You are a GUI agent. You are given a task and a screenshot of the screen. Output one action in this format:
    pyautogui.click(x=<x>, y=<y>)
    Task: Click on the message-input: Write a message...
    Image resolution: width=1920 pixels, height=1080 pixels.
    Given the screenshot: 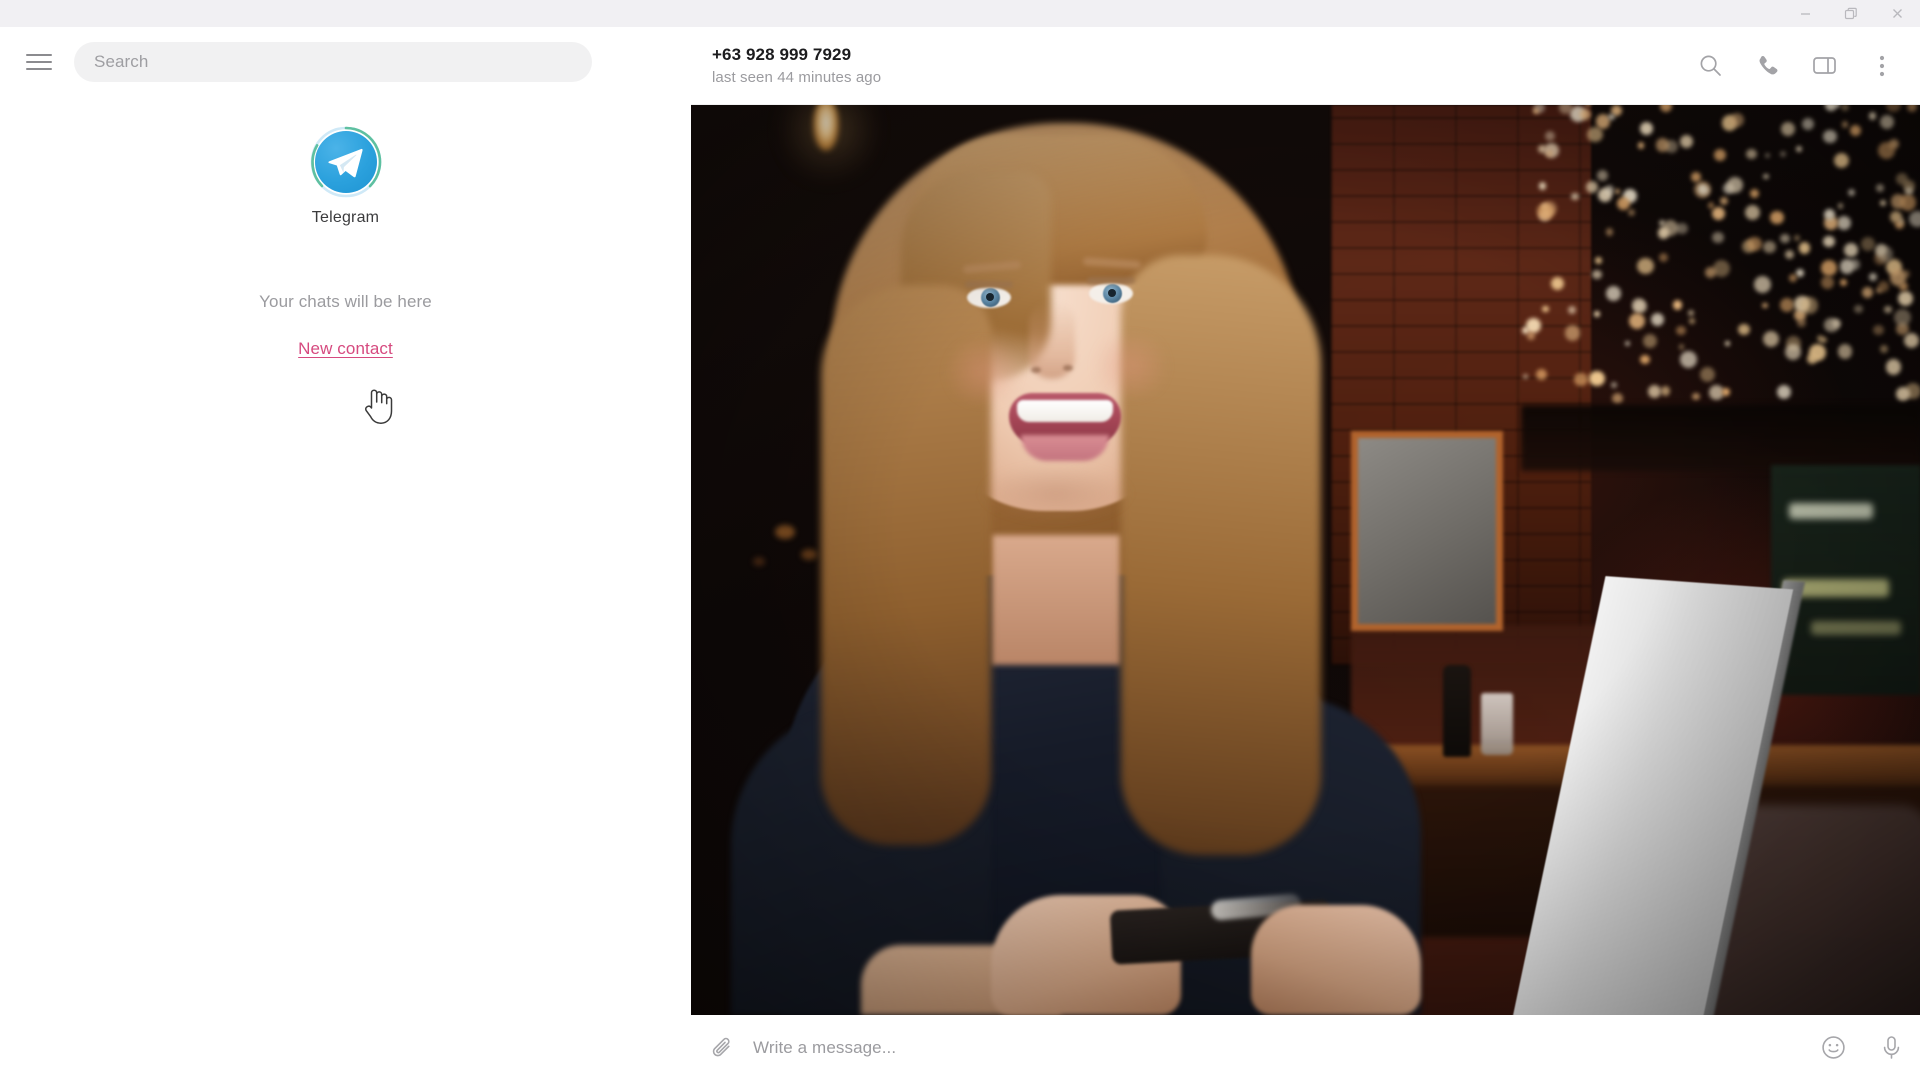 What is the action you would take?
    pyautogui.click(x=1278, y=1048)
    